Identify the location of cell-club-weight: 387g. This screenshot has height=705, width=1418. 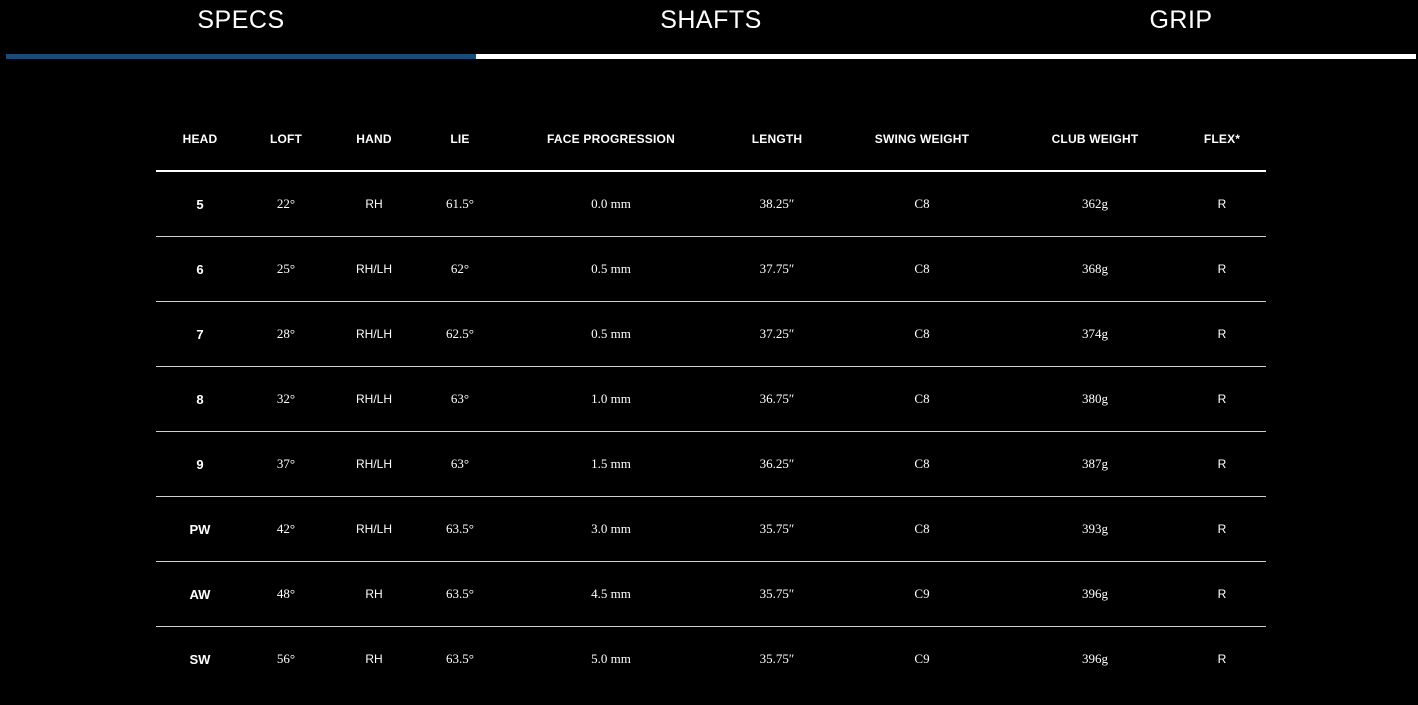
(1095, 464).